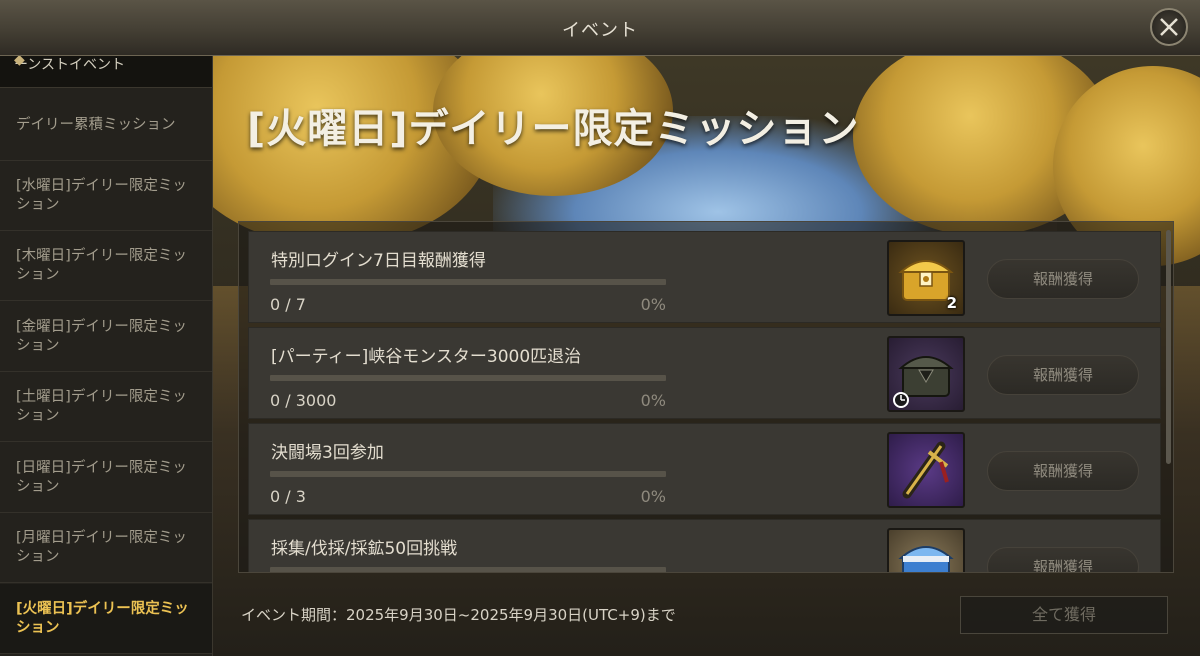  I want to click on sidebar-item-thursday: [木曜日]デイリー限定ミッション, so click(106, 266).